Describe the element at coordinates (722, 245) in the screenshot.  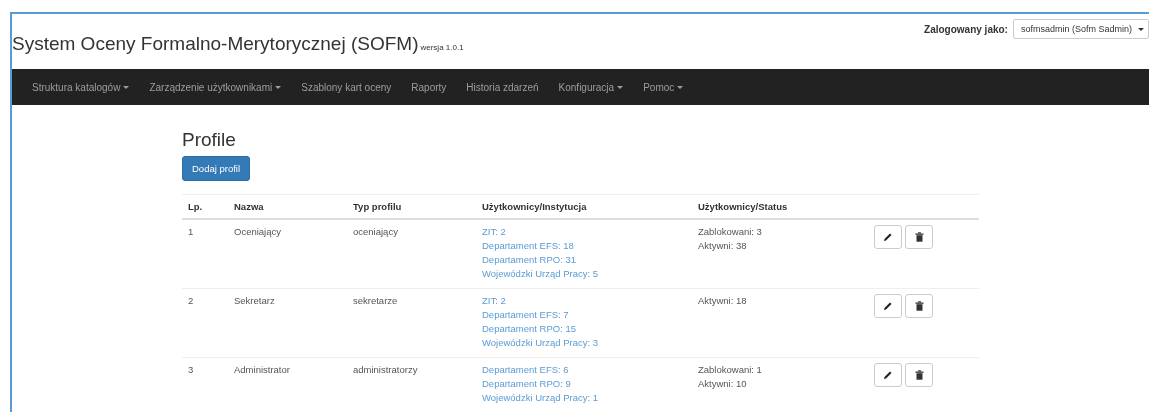
I see `status-text: Aktywni: 38` at that location.